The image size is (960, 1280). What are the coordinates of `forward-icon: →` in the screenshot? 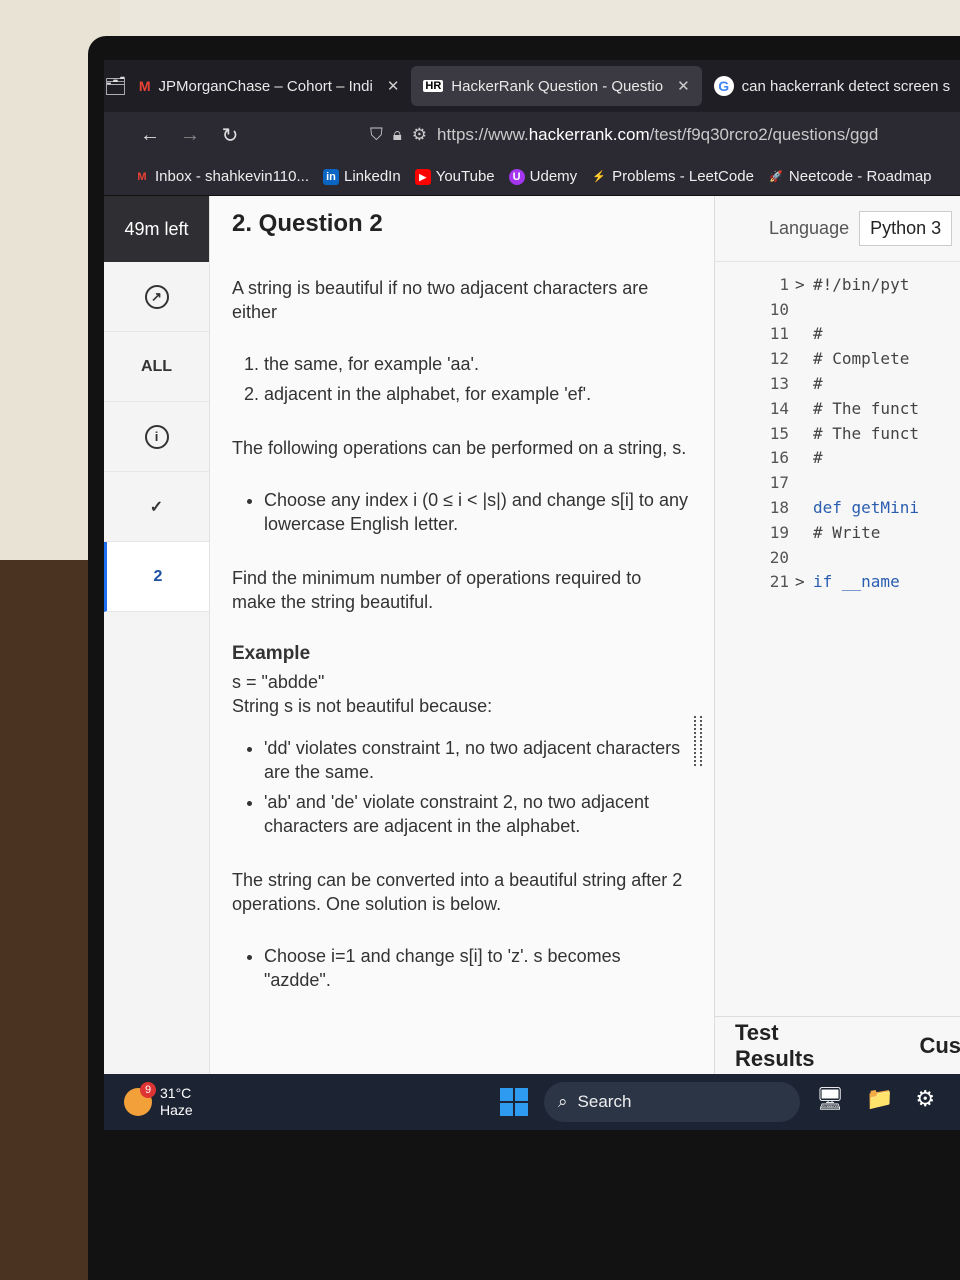 It's located at (190, 135).